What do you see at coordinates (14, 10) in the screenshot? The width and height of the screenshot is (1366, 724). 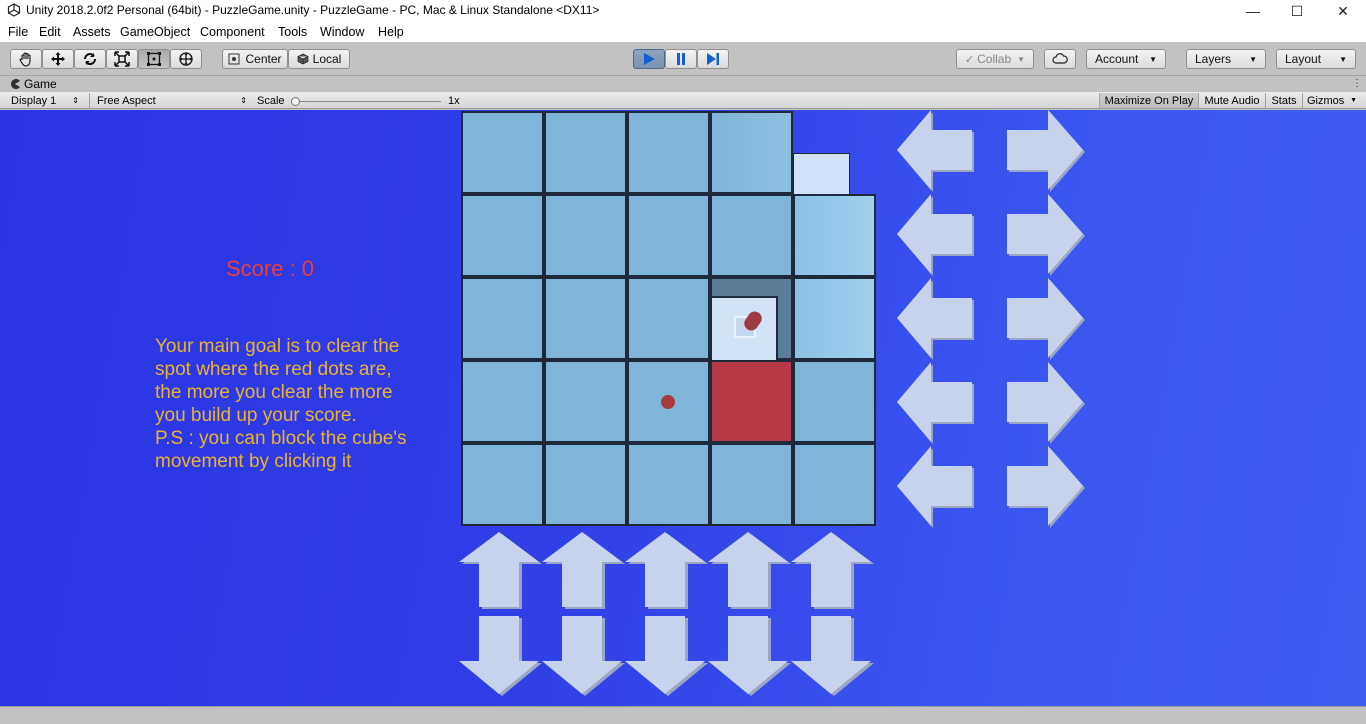 I see `unity-logo-icon` at bounding box center [14, 10].